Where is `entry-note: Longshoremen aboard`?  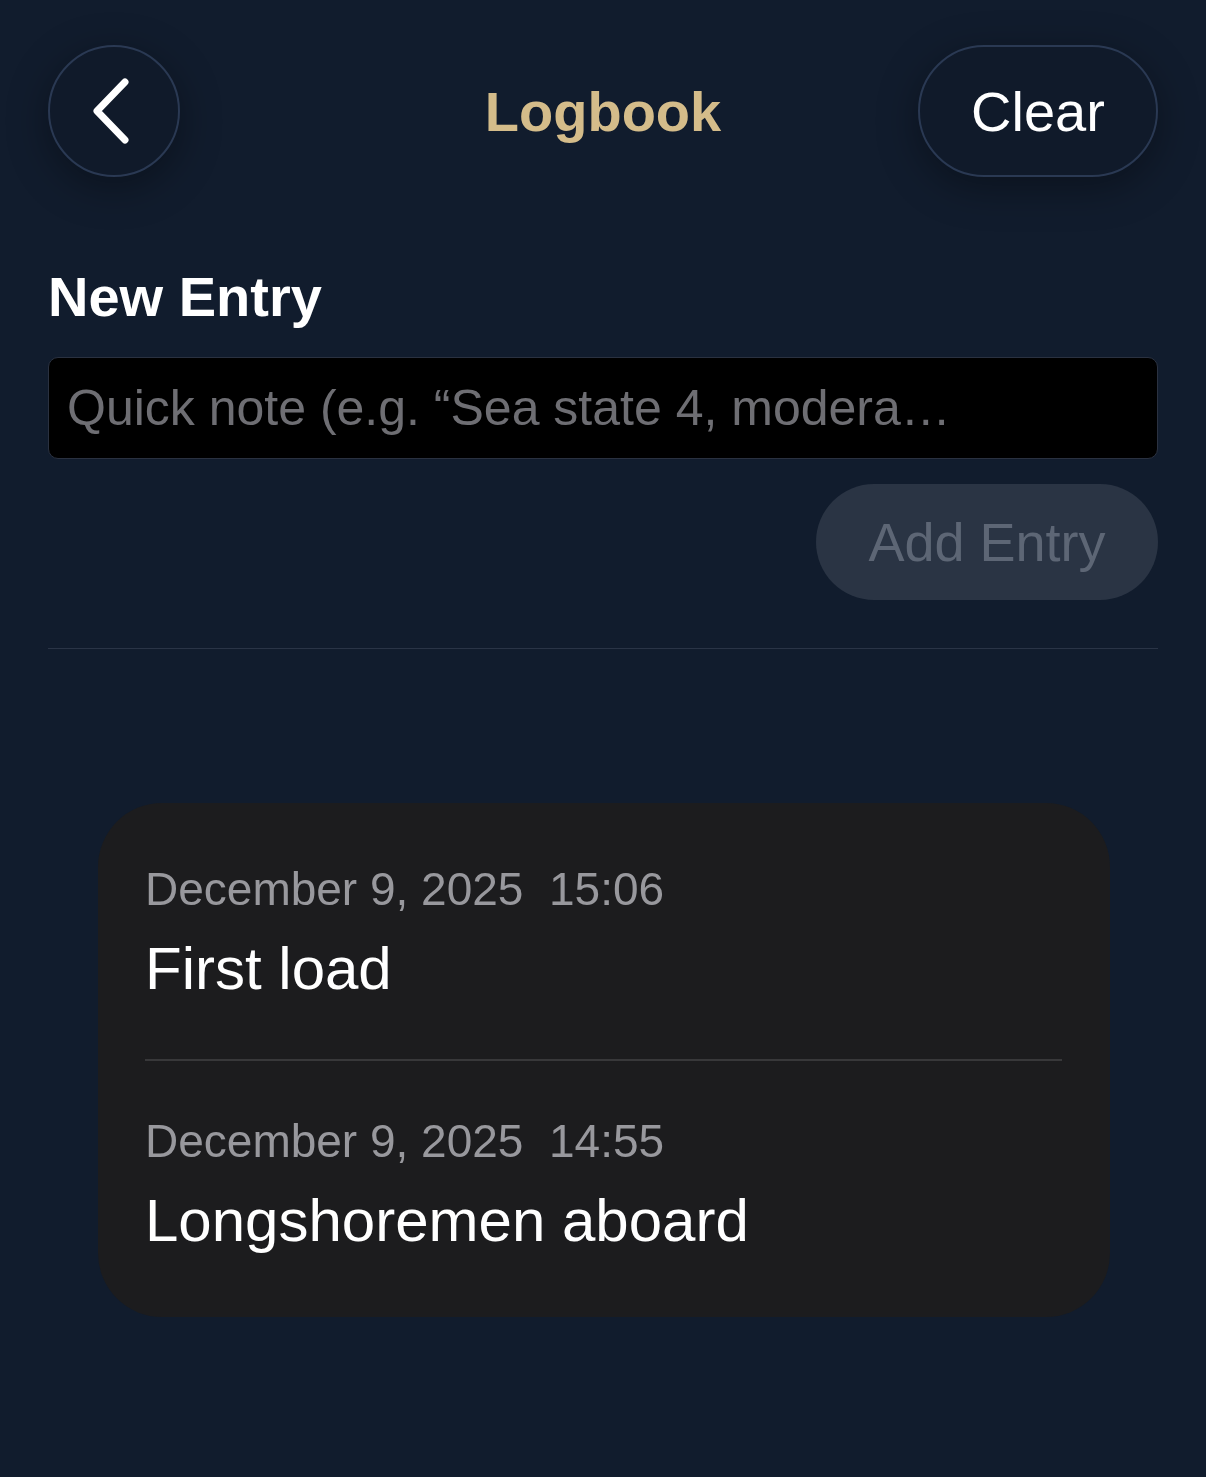
entry-note: Longshoremen aboard is located at coordinates (447, 1221).